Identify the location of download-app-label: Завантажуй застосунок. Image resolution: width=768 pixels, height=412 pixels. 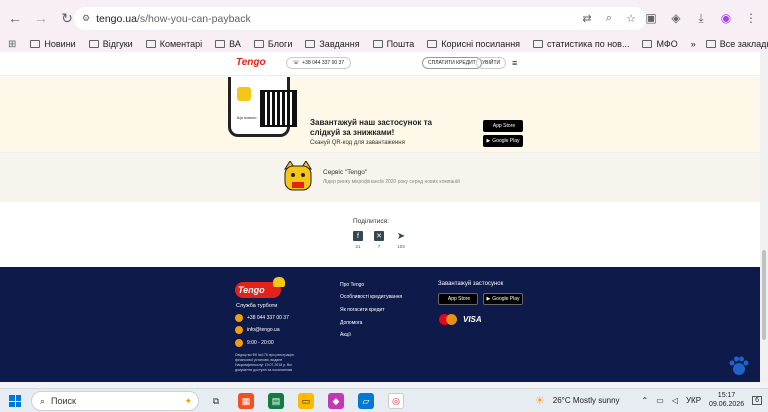
(471, 284).